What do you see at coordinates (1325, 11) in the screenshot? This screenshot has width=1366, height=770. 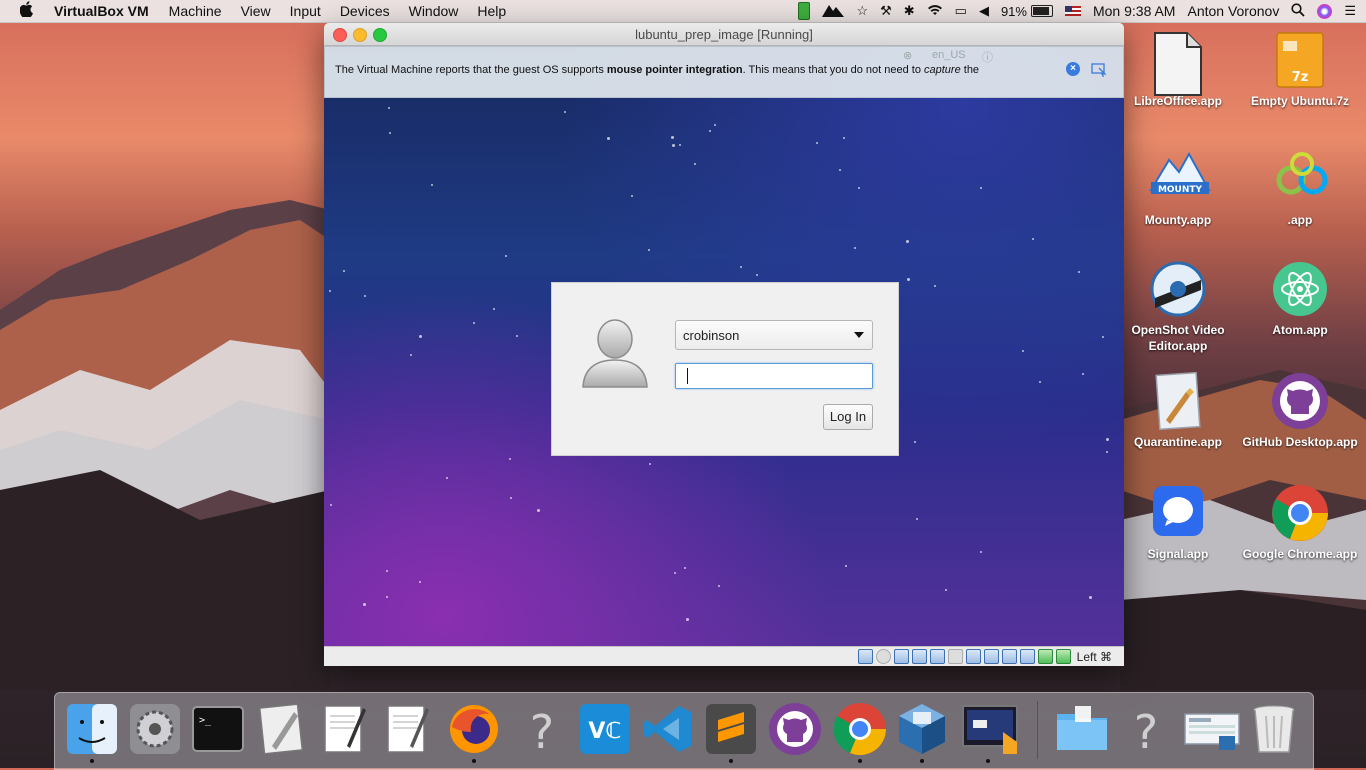 I see `siri-icon` at bounding box center [1325, 11].